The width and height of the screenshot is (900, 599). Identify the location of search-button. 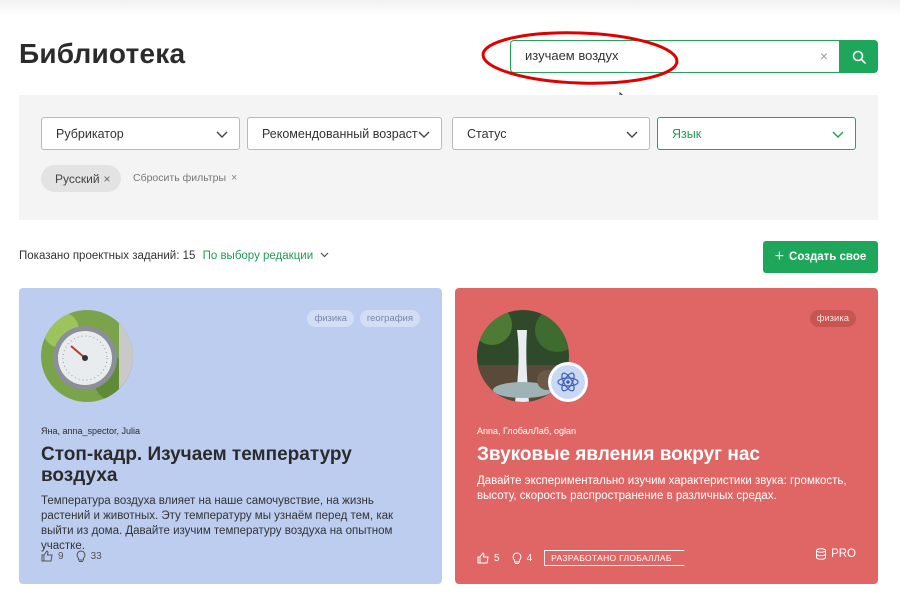
(858, 56).